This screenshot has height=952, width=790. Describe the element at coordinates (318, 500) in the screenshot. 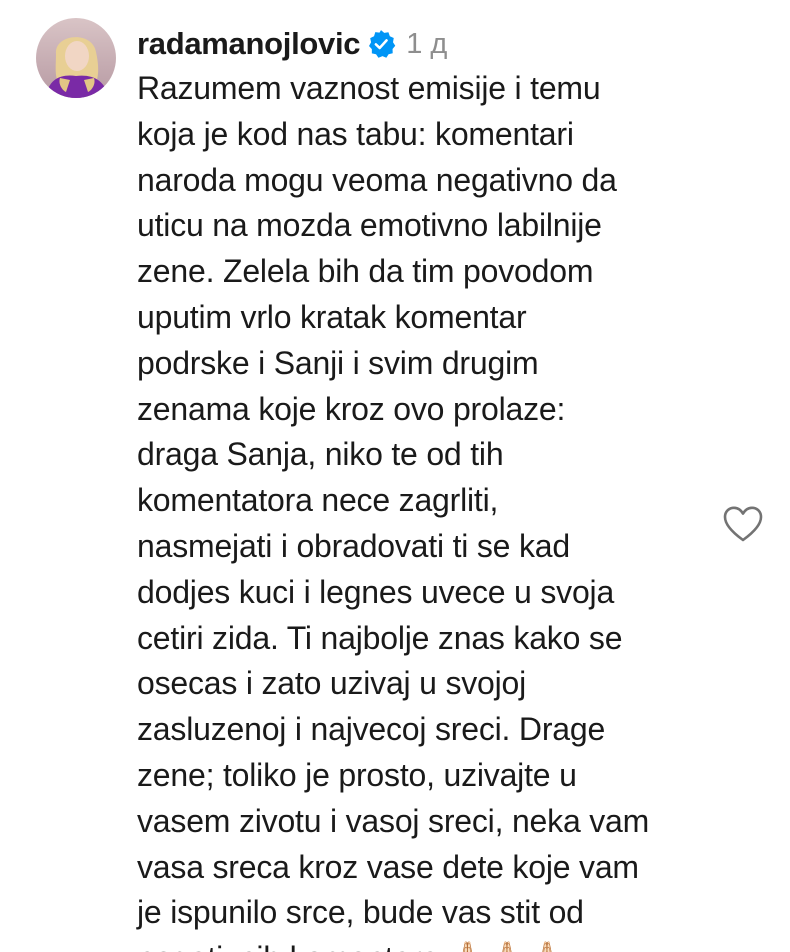

I see `comment-text-line: komentatora nece zagrliti,` at that location.